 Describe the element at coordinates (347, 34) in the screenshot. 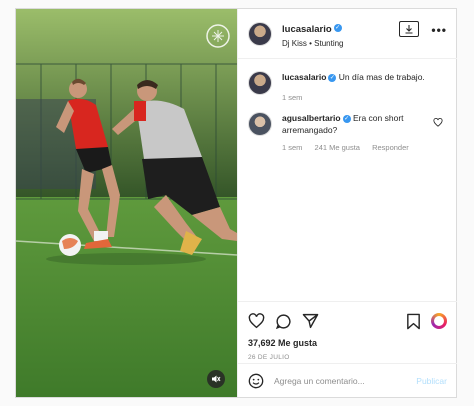

I see `post-header: lucasalario ✓ Dj Kiss • Stunting •••` at that location.